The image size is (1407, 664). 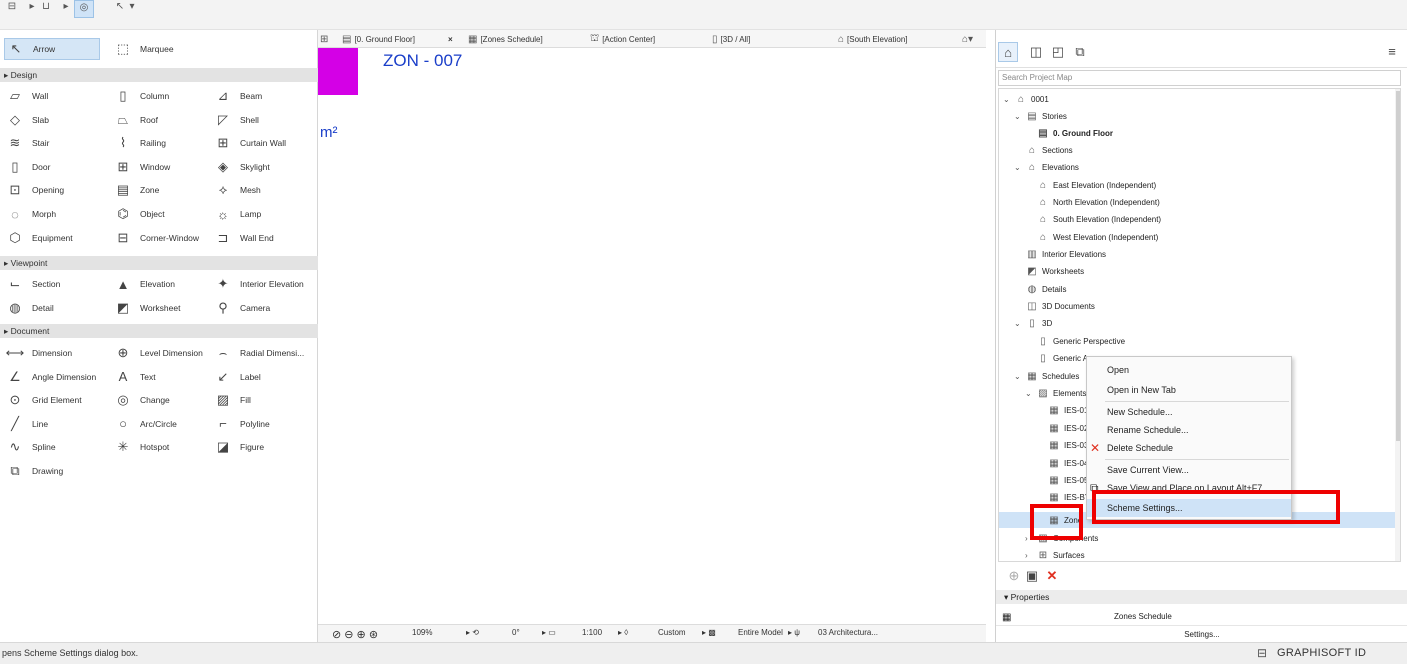 What do you see at coordinates (1060, 254) in the screenshot?
I see `tree-node-interior-elevations: ▥ Interior Elevations` at bounding box center [1060, 254].